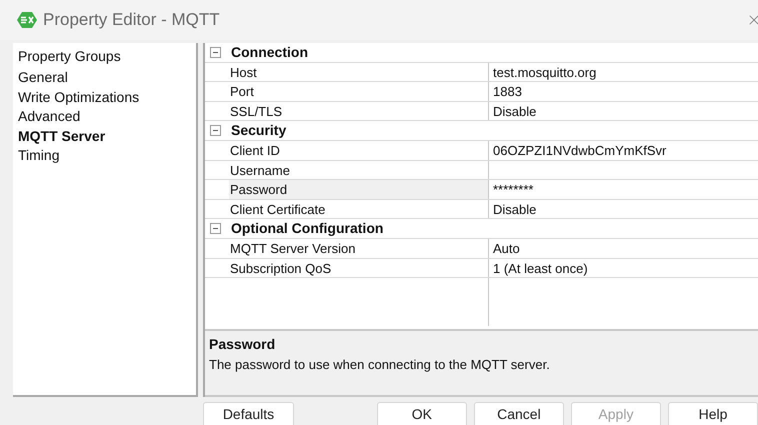 Image resolution: width=758 pixels, height=425 pixels. Describe the element at coordinates (107, 156) in the screenshot. I see `sidebar-item: Timing` at that location.